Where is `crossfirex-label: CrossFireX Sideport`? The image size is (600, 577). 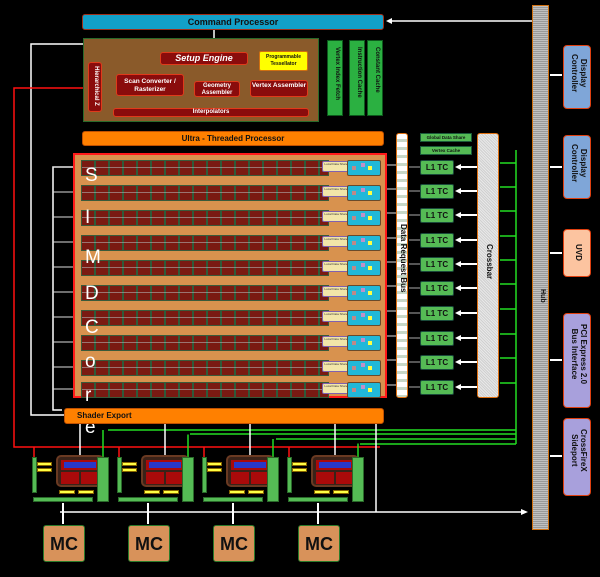 crossfirex-label: CrossFireX Sideport is located at coordinates (579, 450).